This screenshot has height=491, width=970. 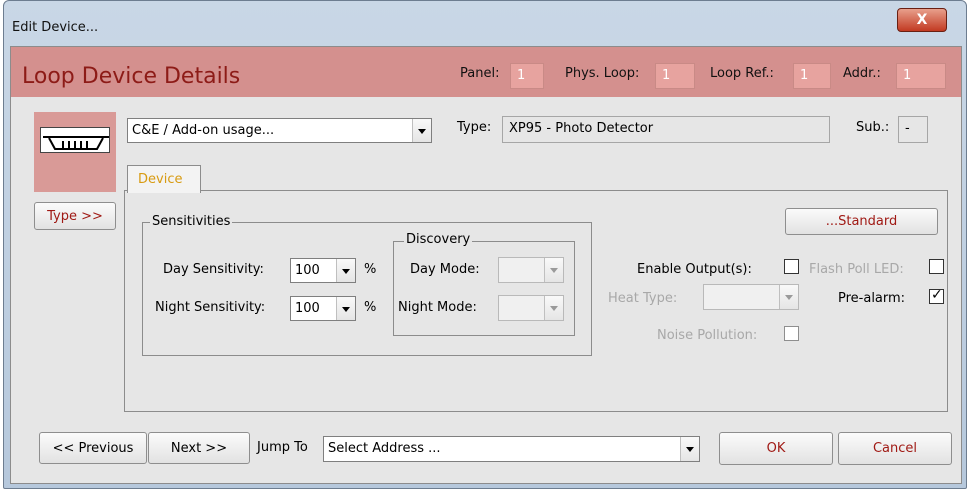 What do you see at coordinates (742, 73) in the screenshot?
I see `loop-ref-label: Loop Ref.:` at bounding box center [742, 73].